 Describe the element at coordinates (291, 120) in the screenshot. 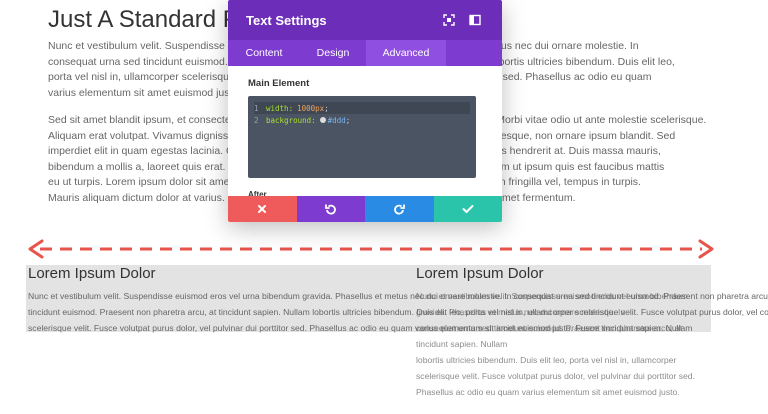

I see `css-property: background:` at that location.